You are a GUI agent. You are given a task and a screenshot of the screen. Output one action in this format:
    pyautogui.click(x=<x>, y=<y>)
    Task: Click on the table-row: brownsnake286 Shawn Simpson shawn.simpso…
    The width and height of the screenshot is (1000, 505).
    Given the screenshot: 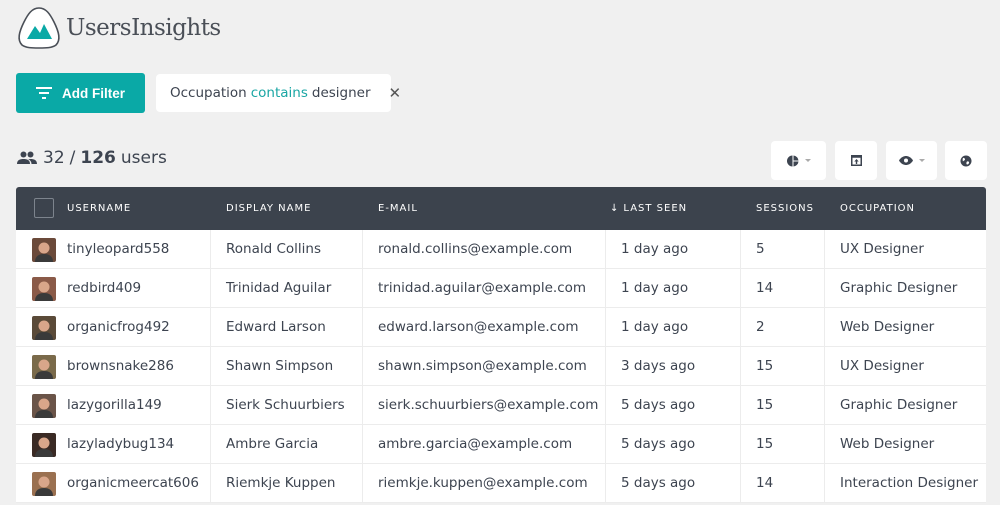 What is the action you would take?
    pyautogui.click(x=501, y=366)
    